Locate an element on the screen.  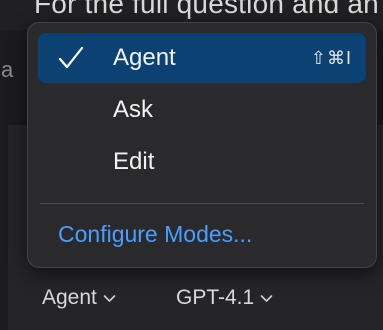
menu-item-label: Agent is located at coordinates (144, 57).